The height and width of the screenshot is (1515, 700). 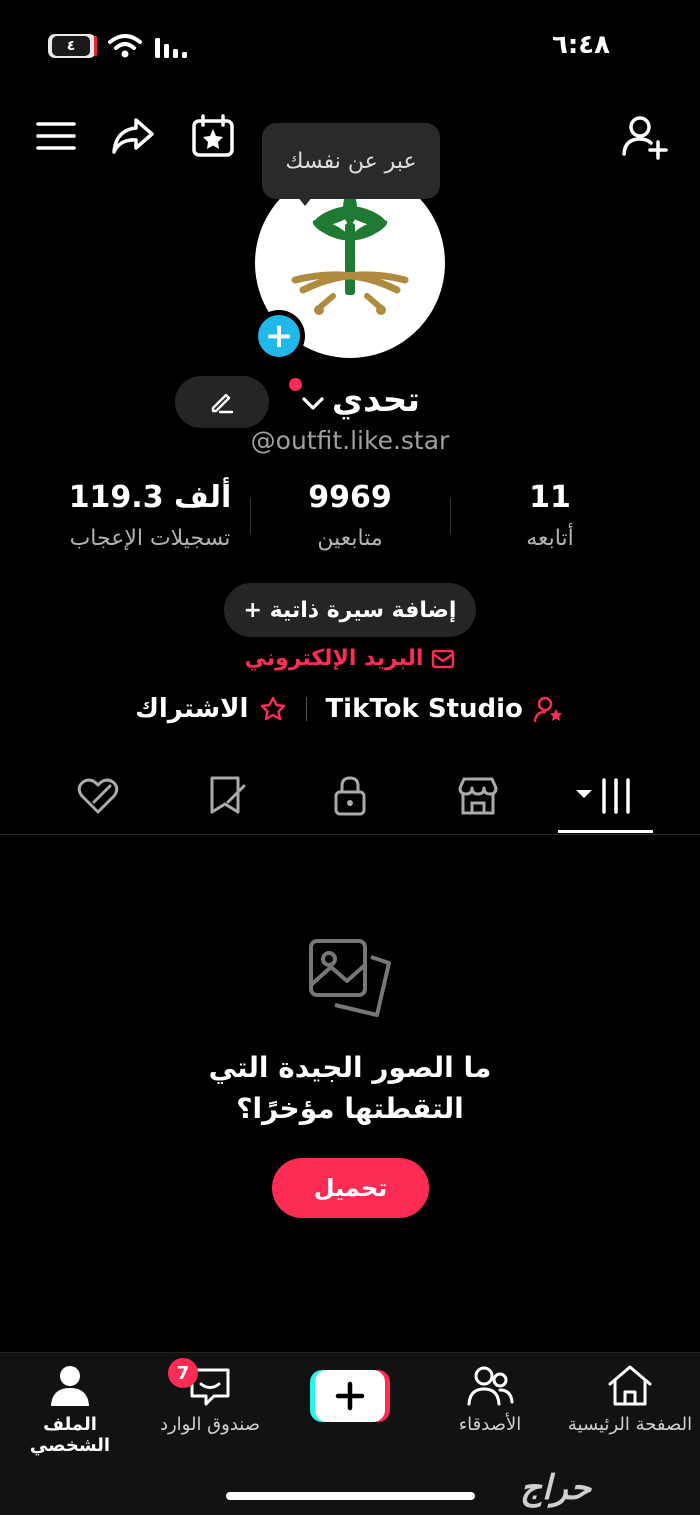 What do you see at coordinates (350, 1067) in the screenshot?
I see `empty-state-line1: ما الصور الجيدة التي` at bounding box center [350, 1067].